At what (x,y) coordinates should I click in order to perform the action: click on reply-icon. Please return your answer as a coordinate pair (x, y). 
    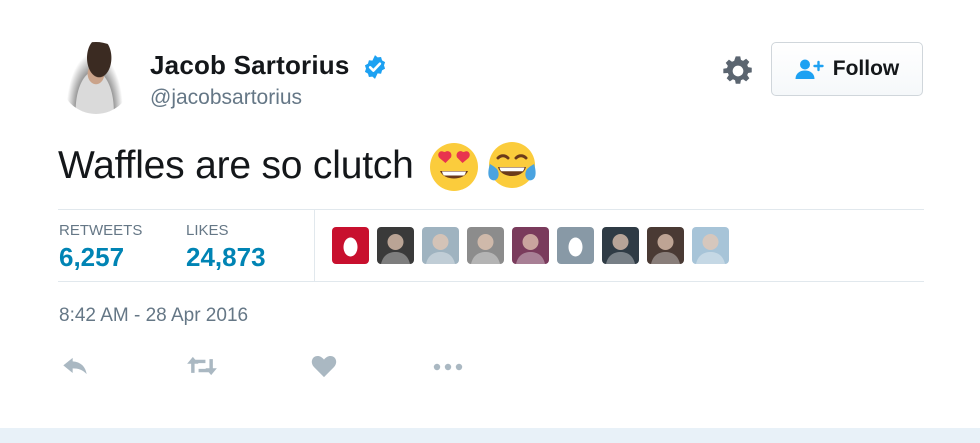
    Looking at the image, I should click on (75, 366).